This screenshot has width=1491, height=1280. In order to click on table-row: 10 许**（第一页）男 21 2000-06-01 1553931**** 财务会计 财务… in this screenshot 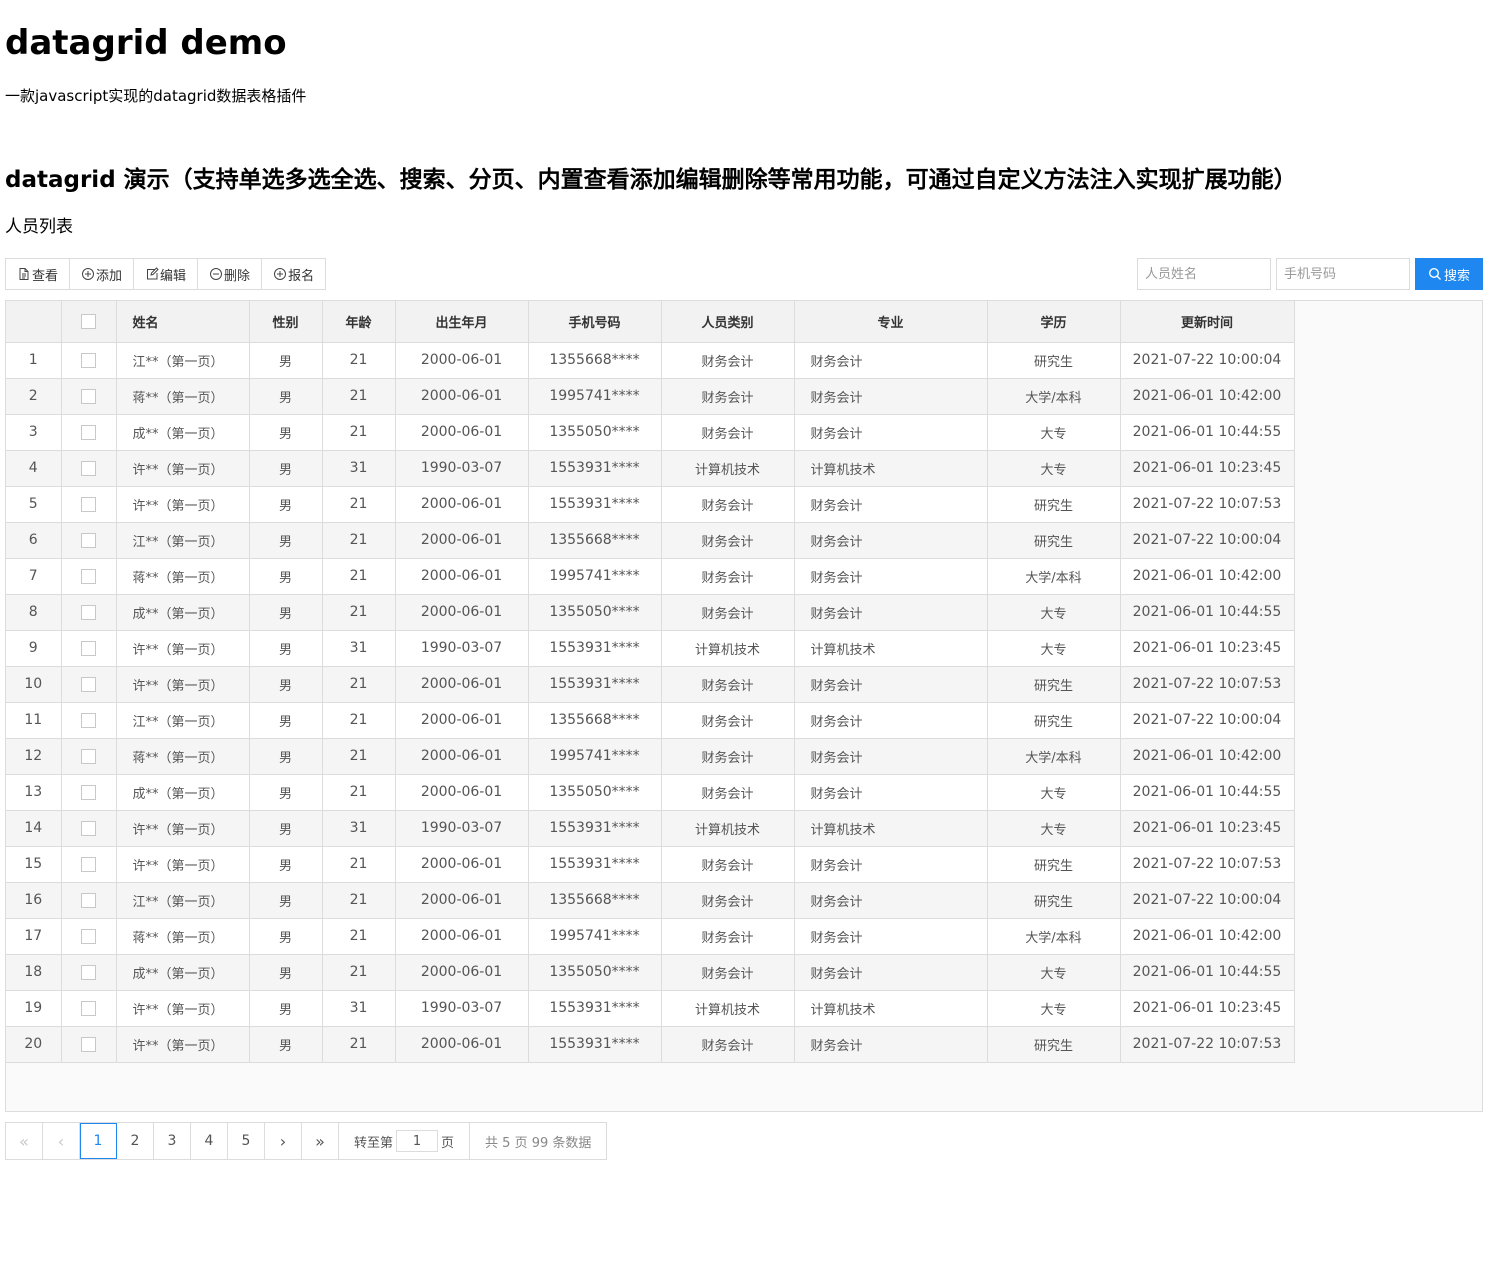, I will do `click(650, 684)`.